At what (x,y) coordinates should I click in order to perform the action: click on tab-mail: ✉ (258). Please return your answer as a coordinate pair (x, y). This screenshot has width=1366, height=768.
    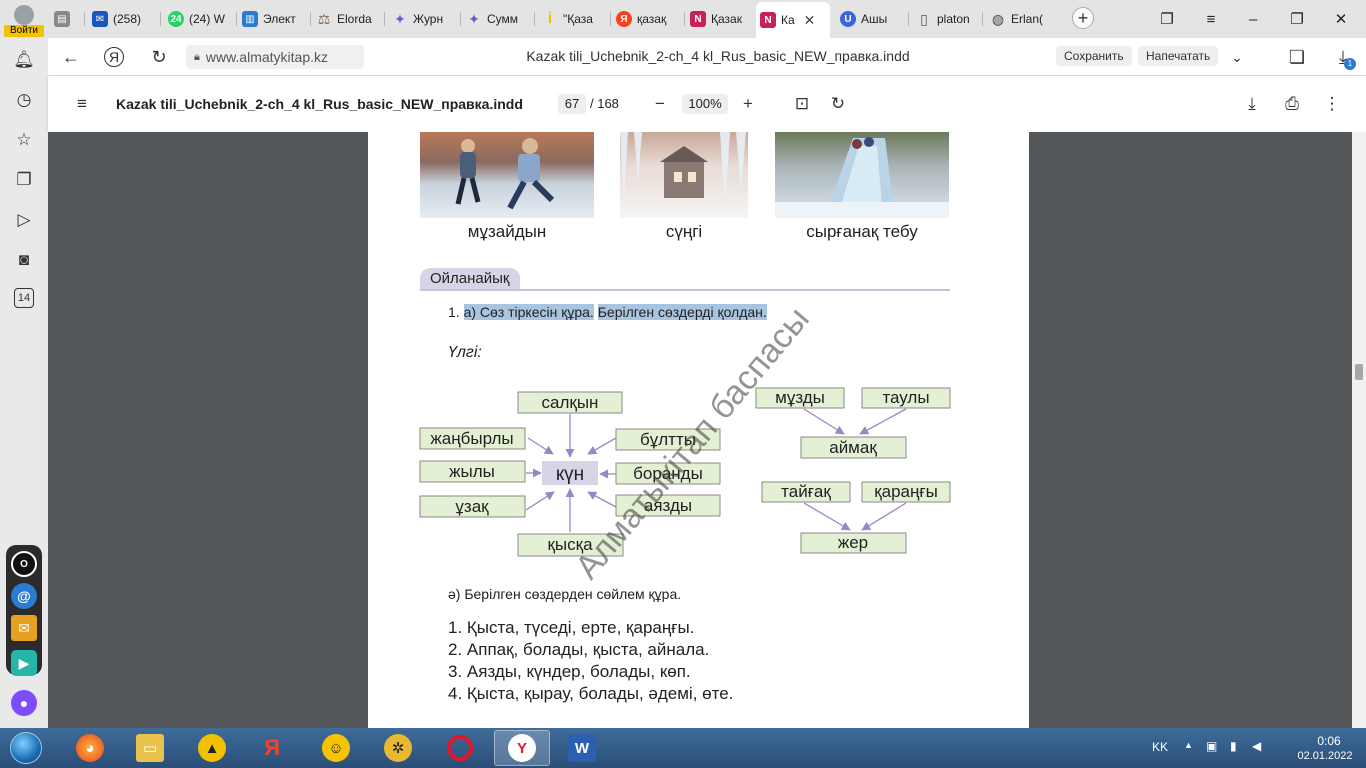
    Looking at the image, I should click on (124, 19).